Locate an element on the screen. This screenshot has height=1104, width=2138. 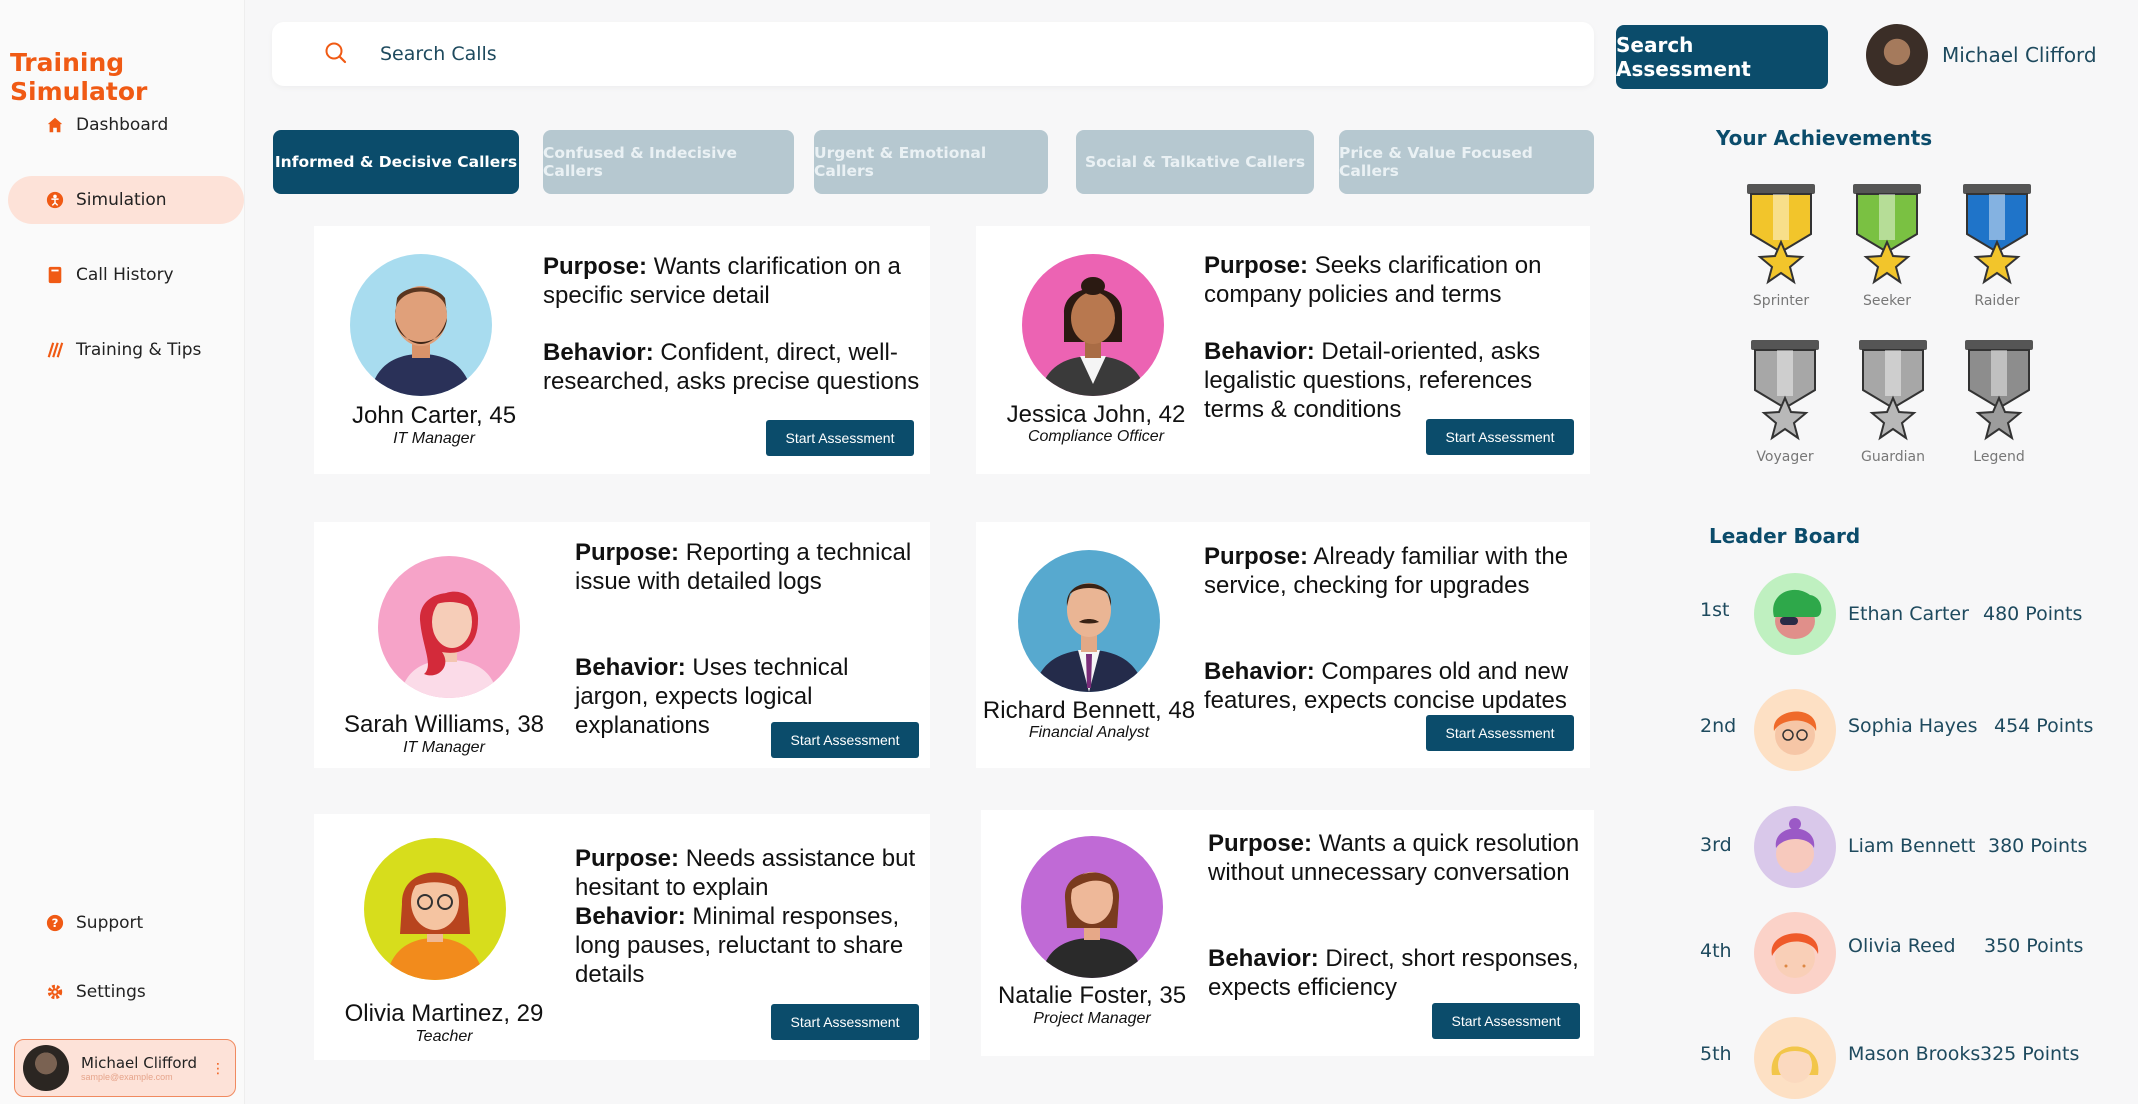
tab-social-talkative: Social & Talkative Callers is located at coordinates (1195, 162).